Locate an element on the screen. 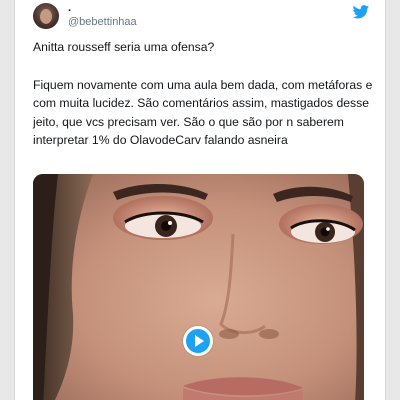  avatar is located at coordinates (46, 16).